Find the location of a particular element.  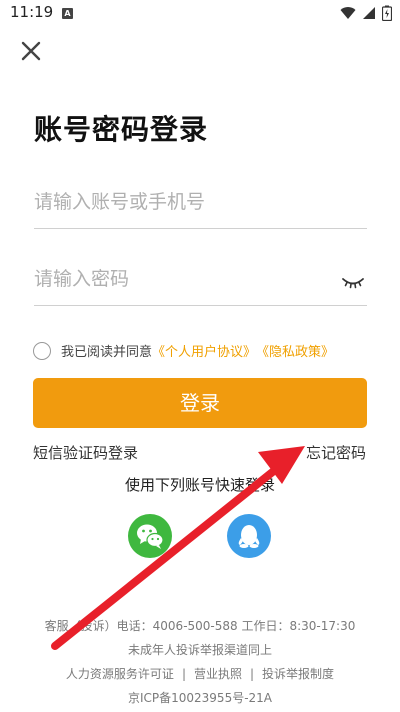

privacy-policy-link: 《隐私政策》 is located at coordinates (295, 350).